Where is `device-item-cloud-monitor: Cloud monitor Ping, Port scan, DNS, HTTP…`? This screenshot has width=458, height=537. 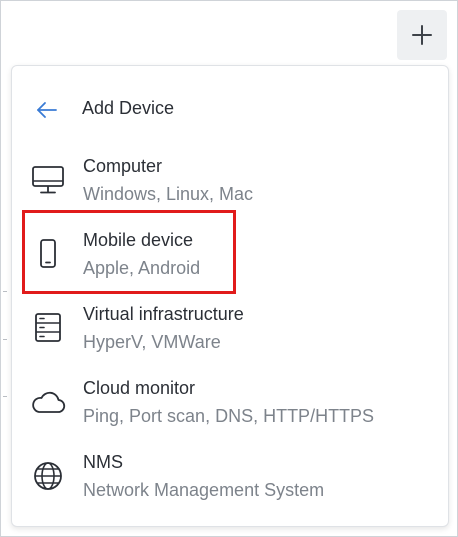
device-item-cloud-monitor: Cloud monitor Ping, Port scan, DNS, HTTP… is located at coordinates (230, 401).